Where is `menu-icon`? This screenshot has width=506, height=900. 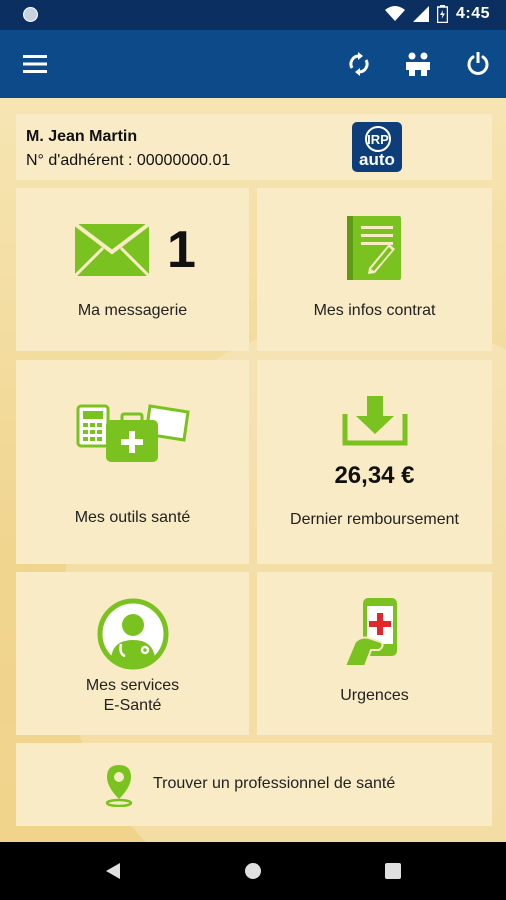
menu-icon is located at coordinates (35, 64).